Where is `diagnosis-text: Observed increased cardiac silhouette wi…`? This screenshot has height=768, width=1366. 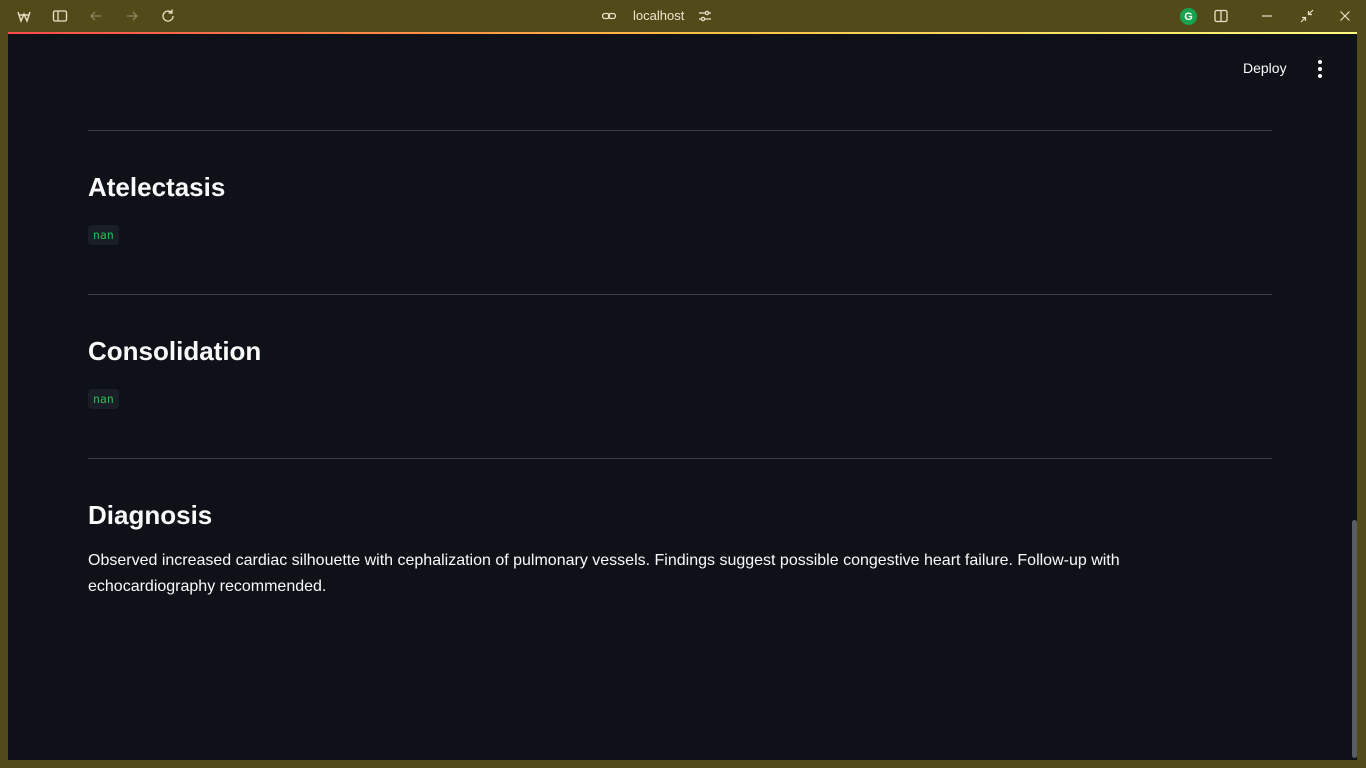
diagnosis-text: Observed increased cardiac silhouette wi… is located at coordinates (604, 573).